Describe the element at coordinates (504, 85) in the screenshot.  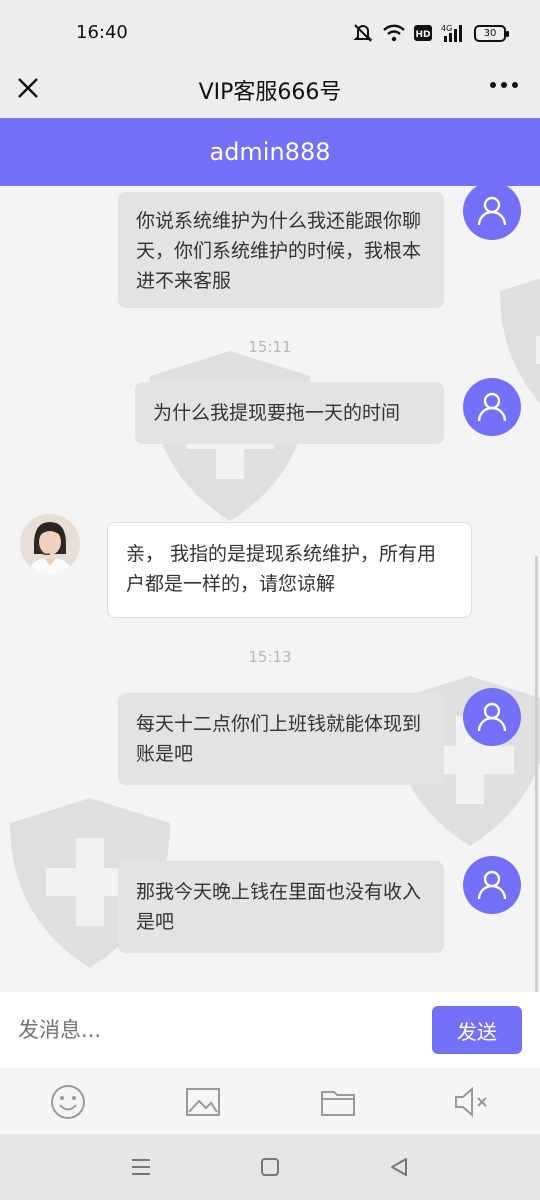
I see `more-icon` at that location.